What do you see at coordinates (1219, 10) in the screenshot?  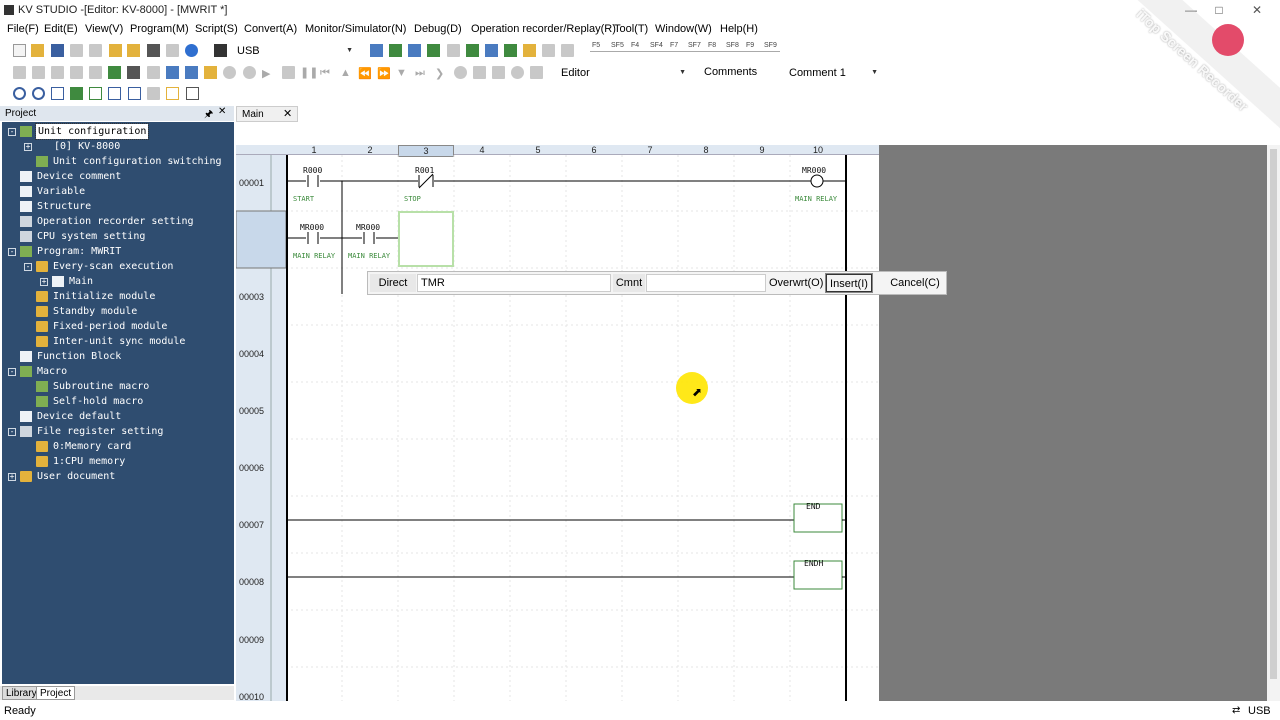 I see `maximize-icon: □` at bounding box center [1219, 10].